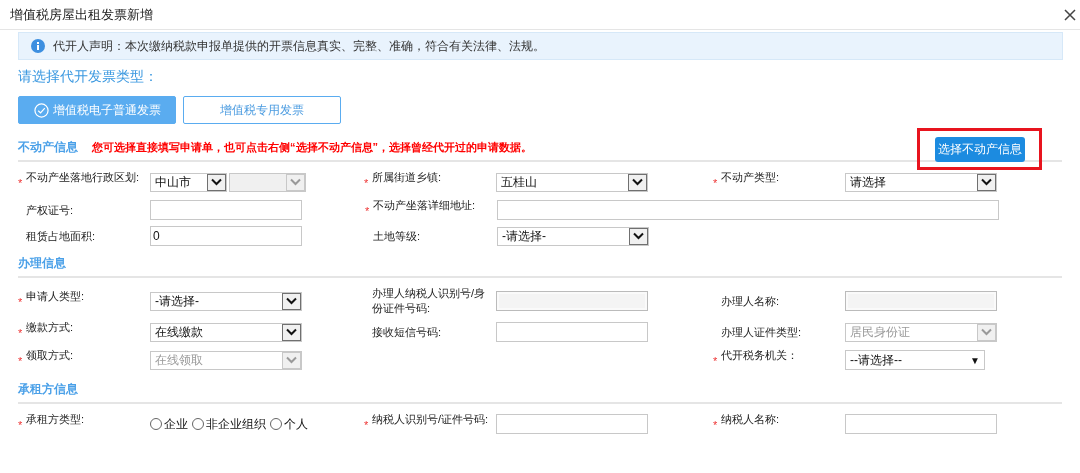 The height and width of the screenshot is (473, 1080). I want to click on field-label: 产权证号:, so click(50, 210).